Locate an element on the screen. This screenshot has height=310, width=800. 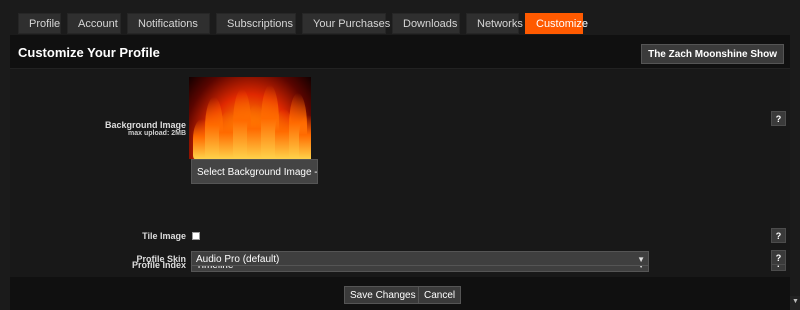
profile-skin-label-text: Profile Skin is located at coordinates (161, 259).